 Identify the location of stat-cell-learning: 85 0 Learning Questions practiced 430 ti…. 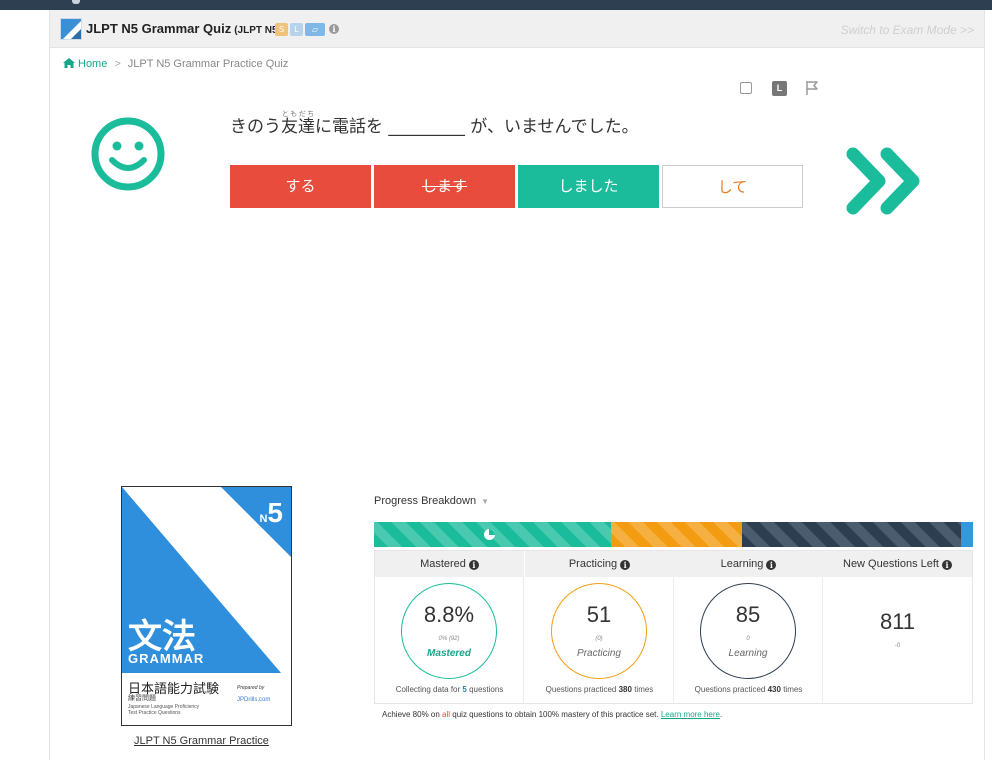
(748, 640).